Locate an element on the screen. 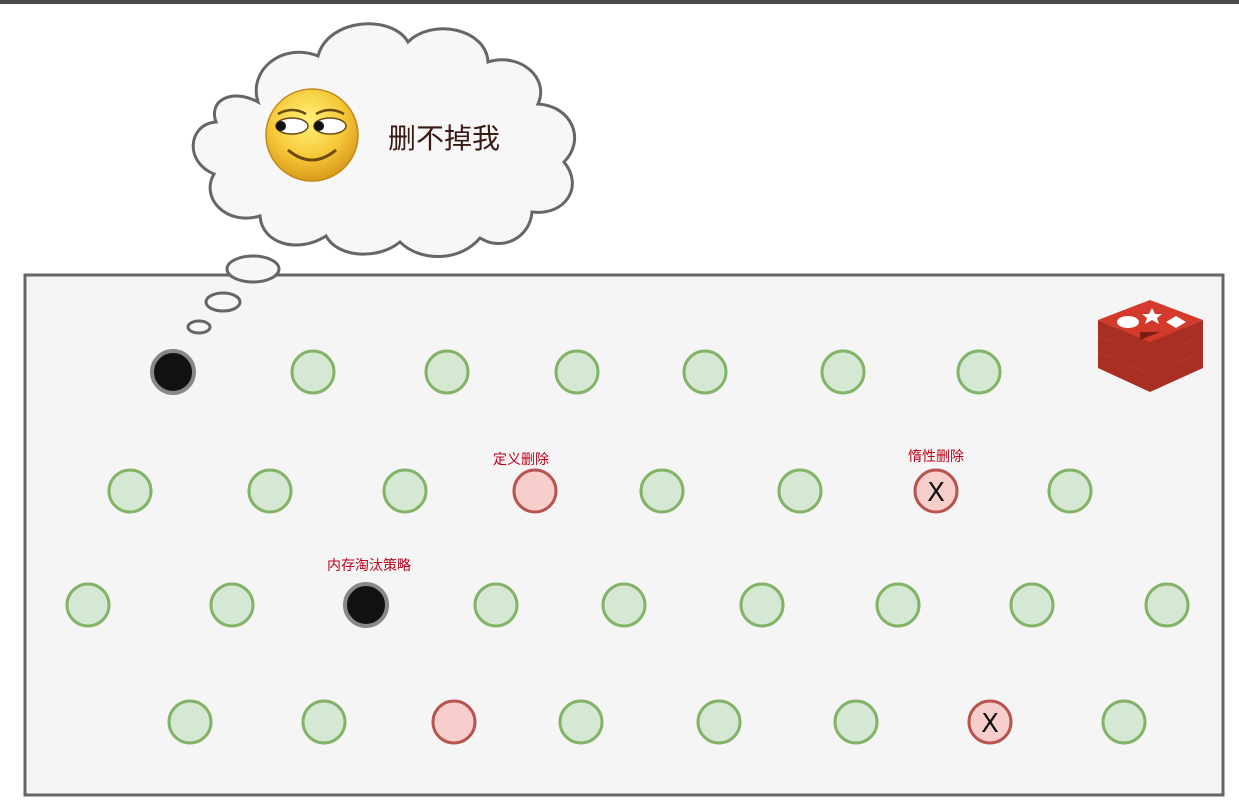  smirking-face-icon is located at coordinates (312, 135).